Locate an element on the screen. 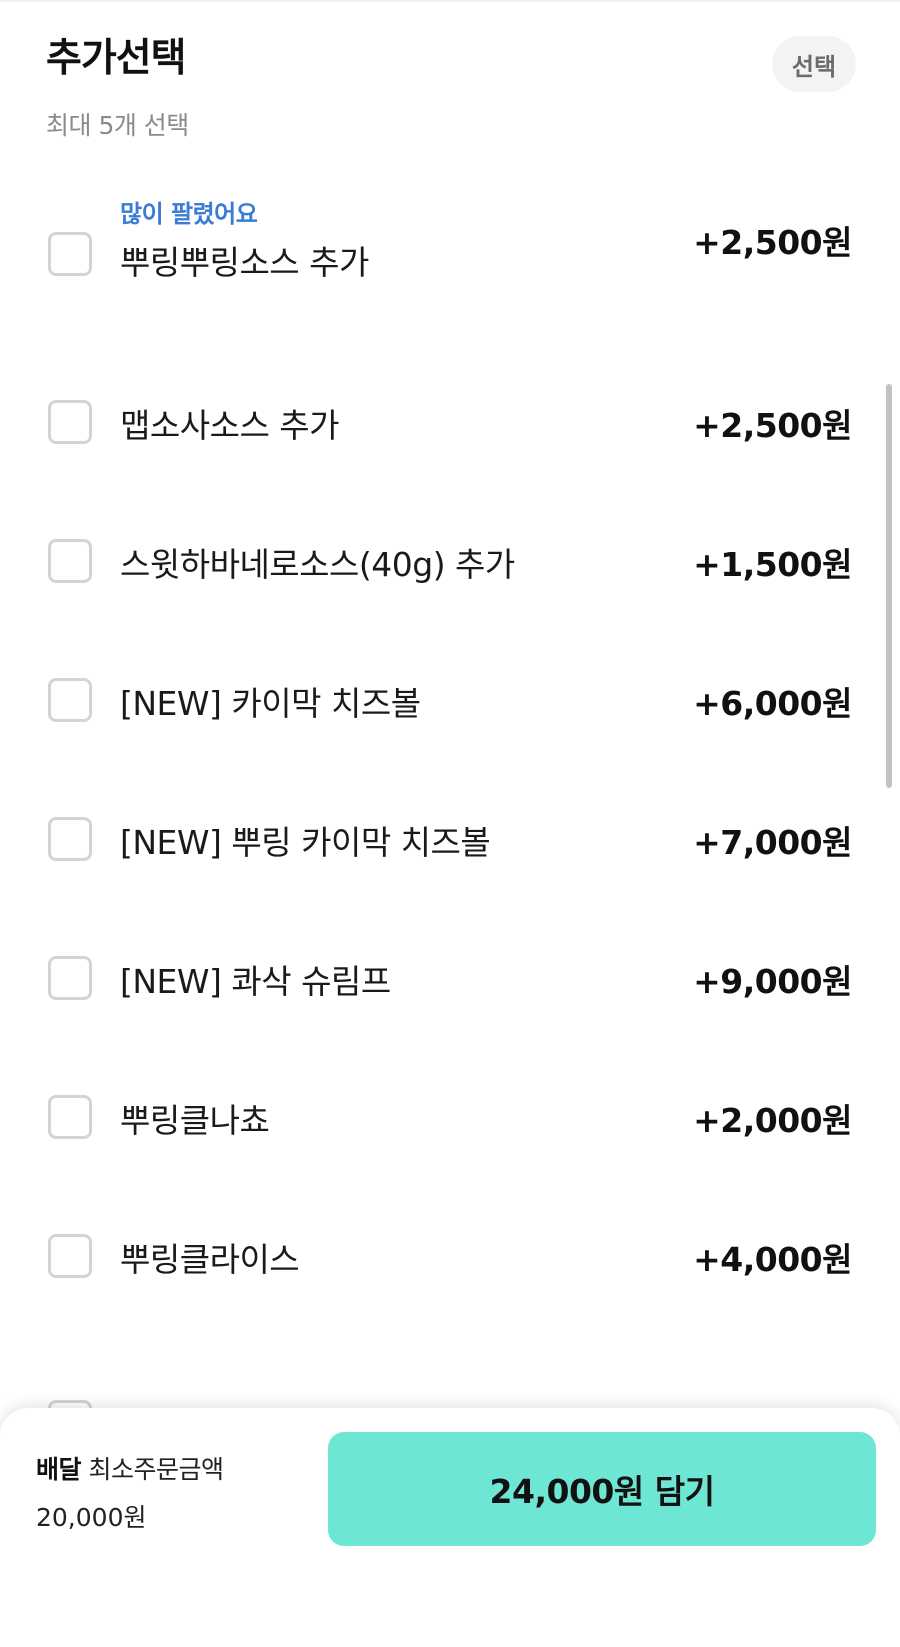  option-label: [NEW] 카이막 치즈볼 is located at coordinates (270, 703).